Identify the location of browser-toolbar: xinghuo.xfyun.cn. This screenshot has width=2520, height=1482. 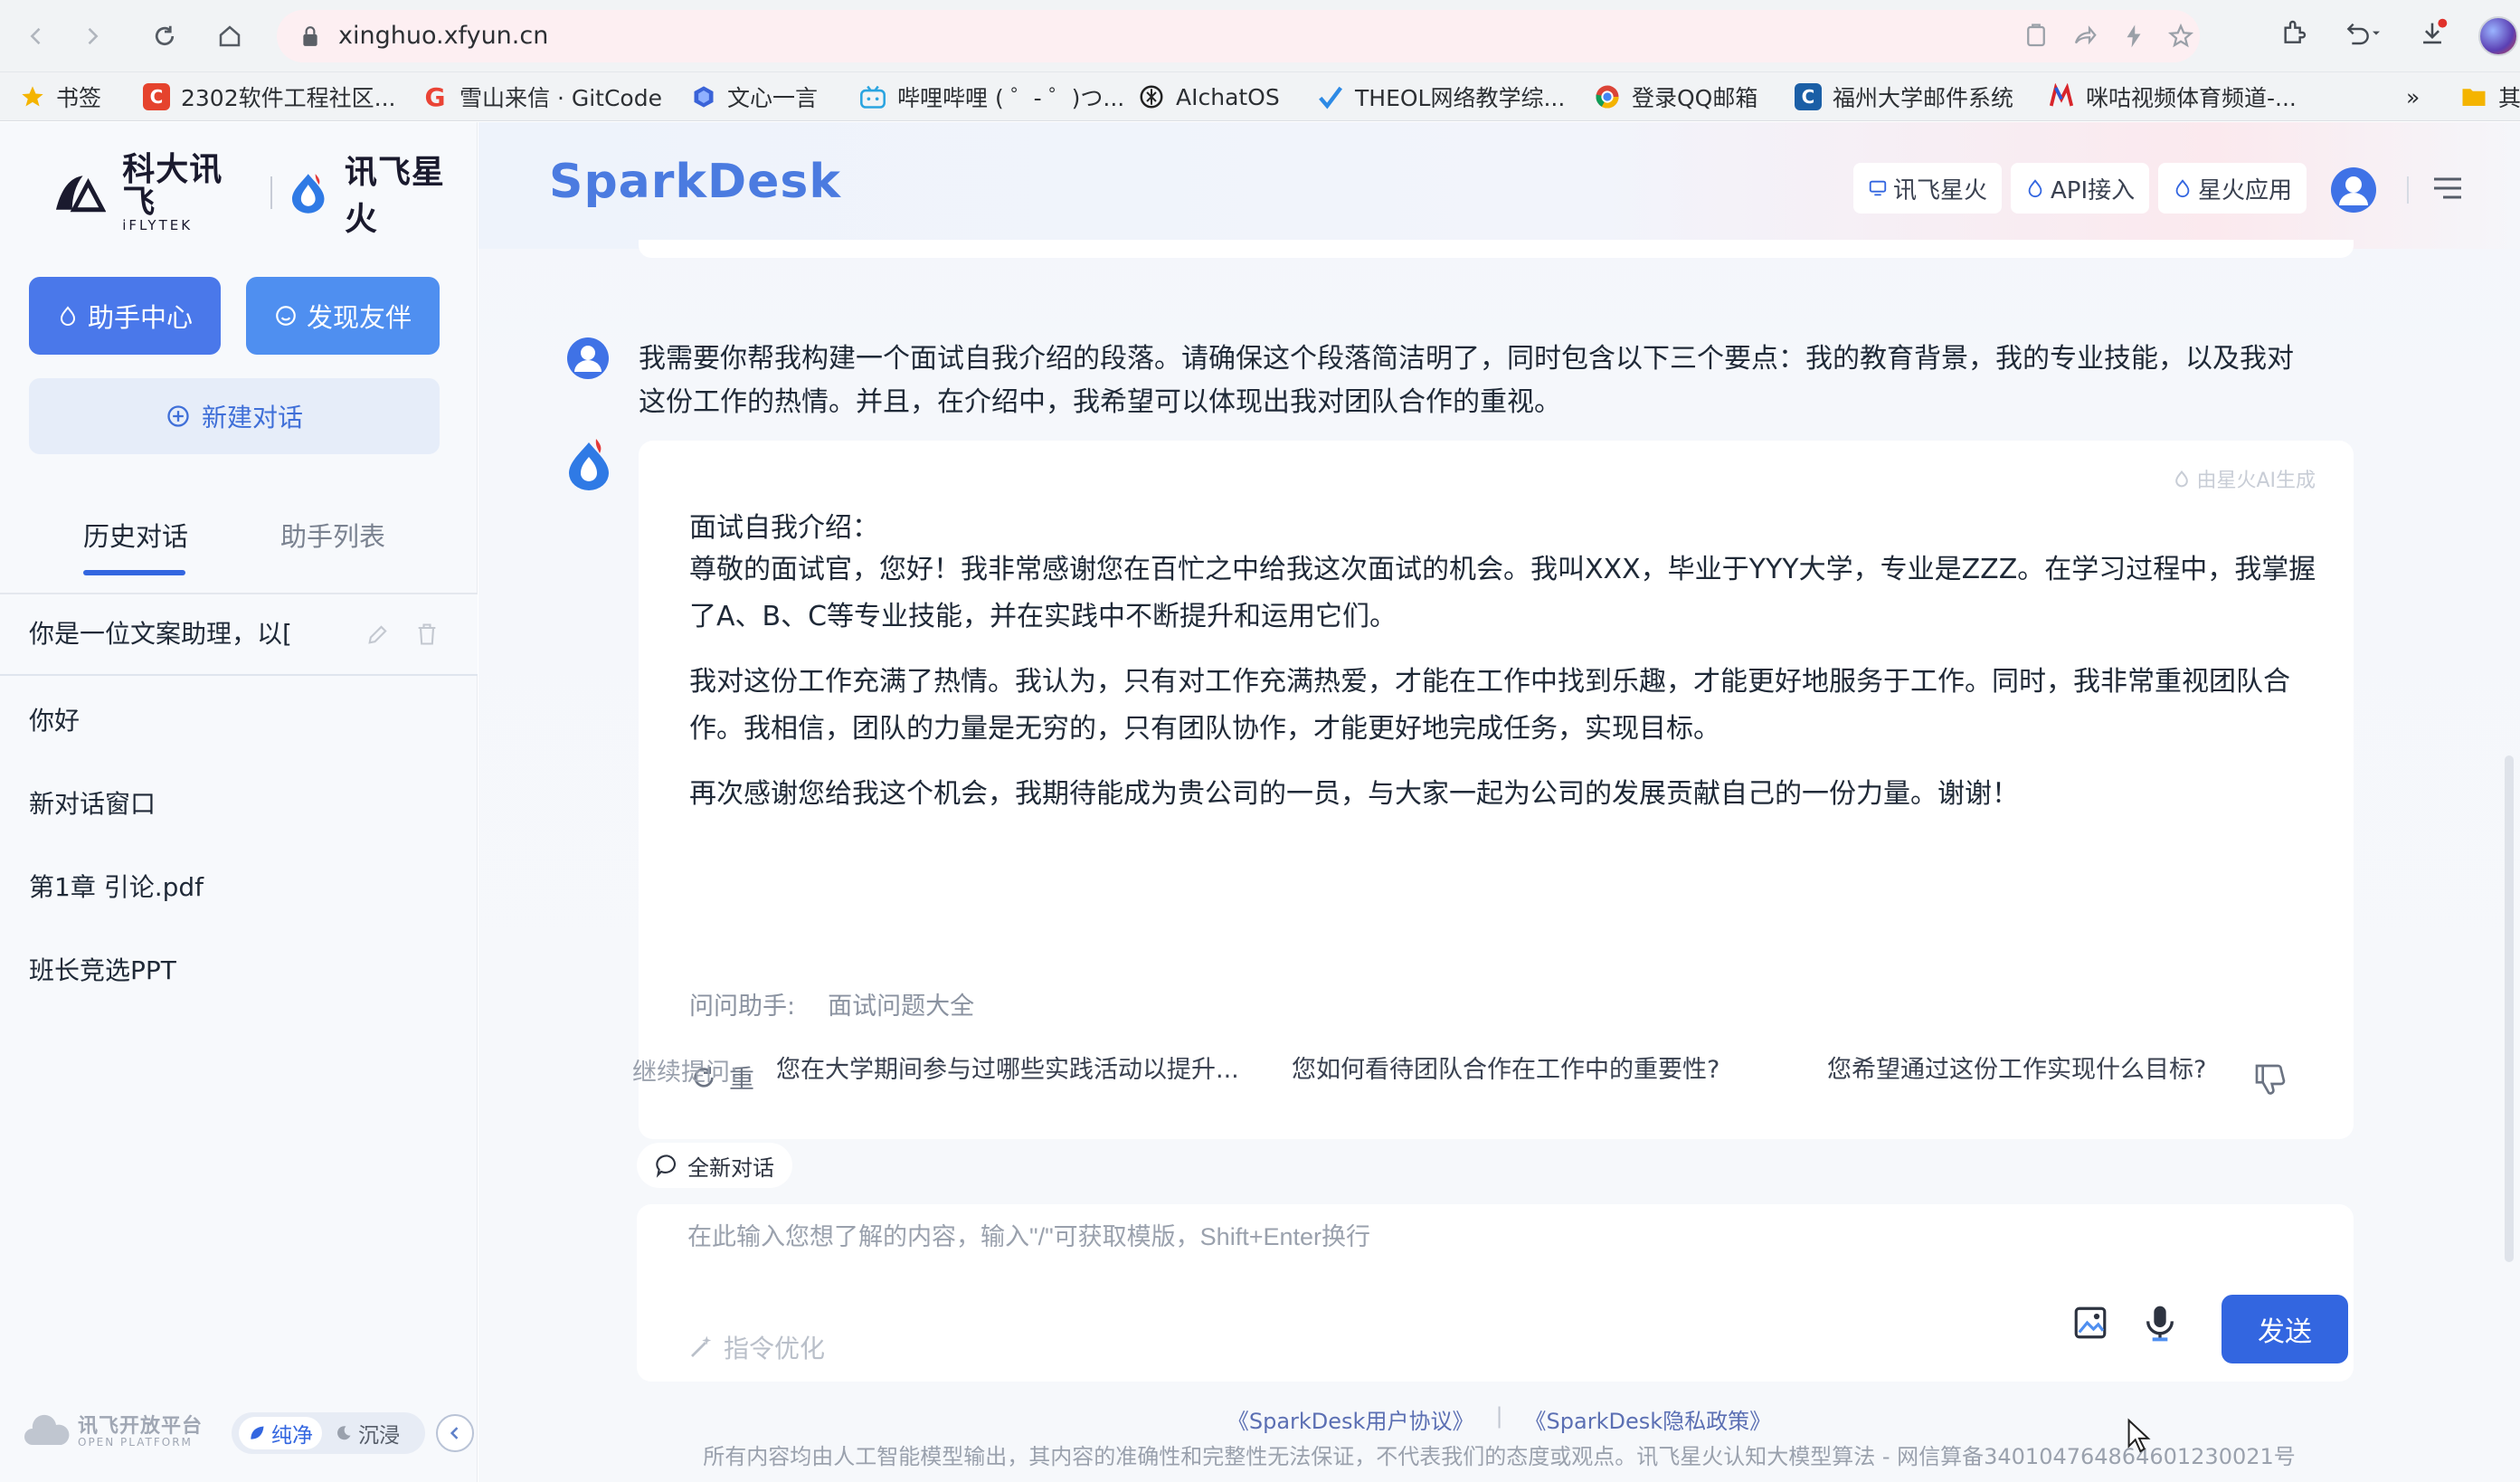
(1260, 36).